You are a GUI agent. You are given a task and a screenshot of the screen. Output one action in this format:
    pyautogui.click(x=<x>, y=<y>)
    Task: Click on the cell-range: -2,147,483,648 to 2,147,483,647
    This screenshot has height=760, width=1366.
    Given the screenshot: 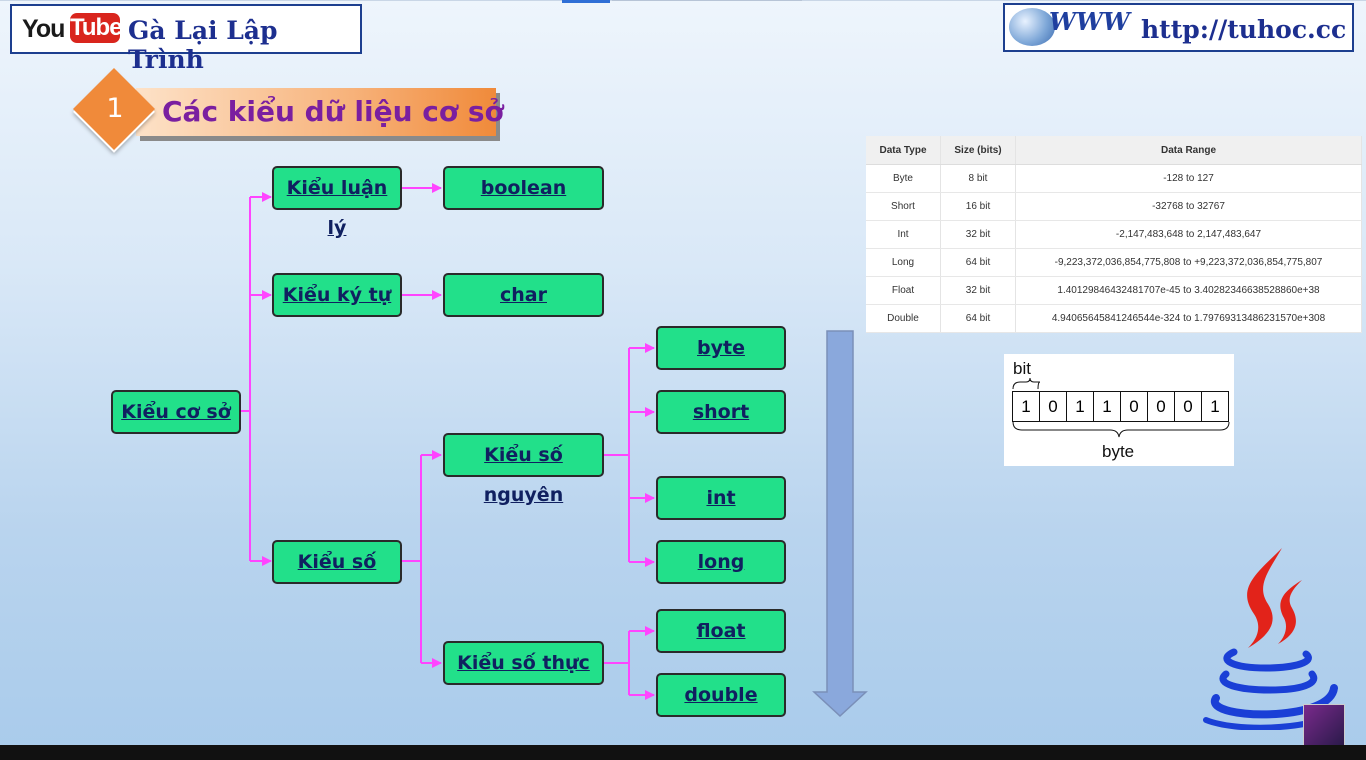 What is the action you would take?
    pyautogui.click(x=1188, y=234)
    